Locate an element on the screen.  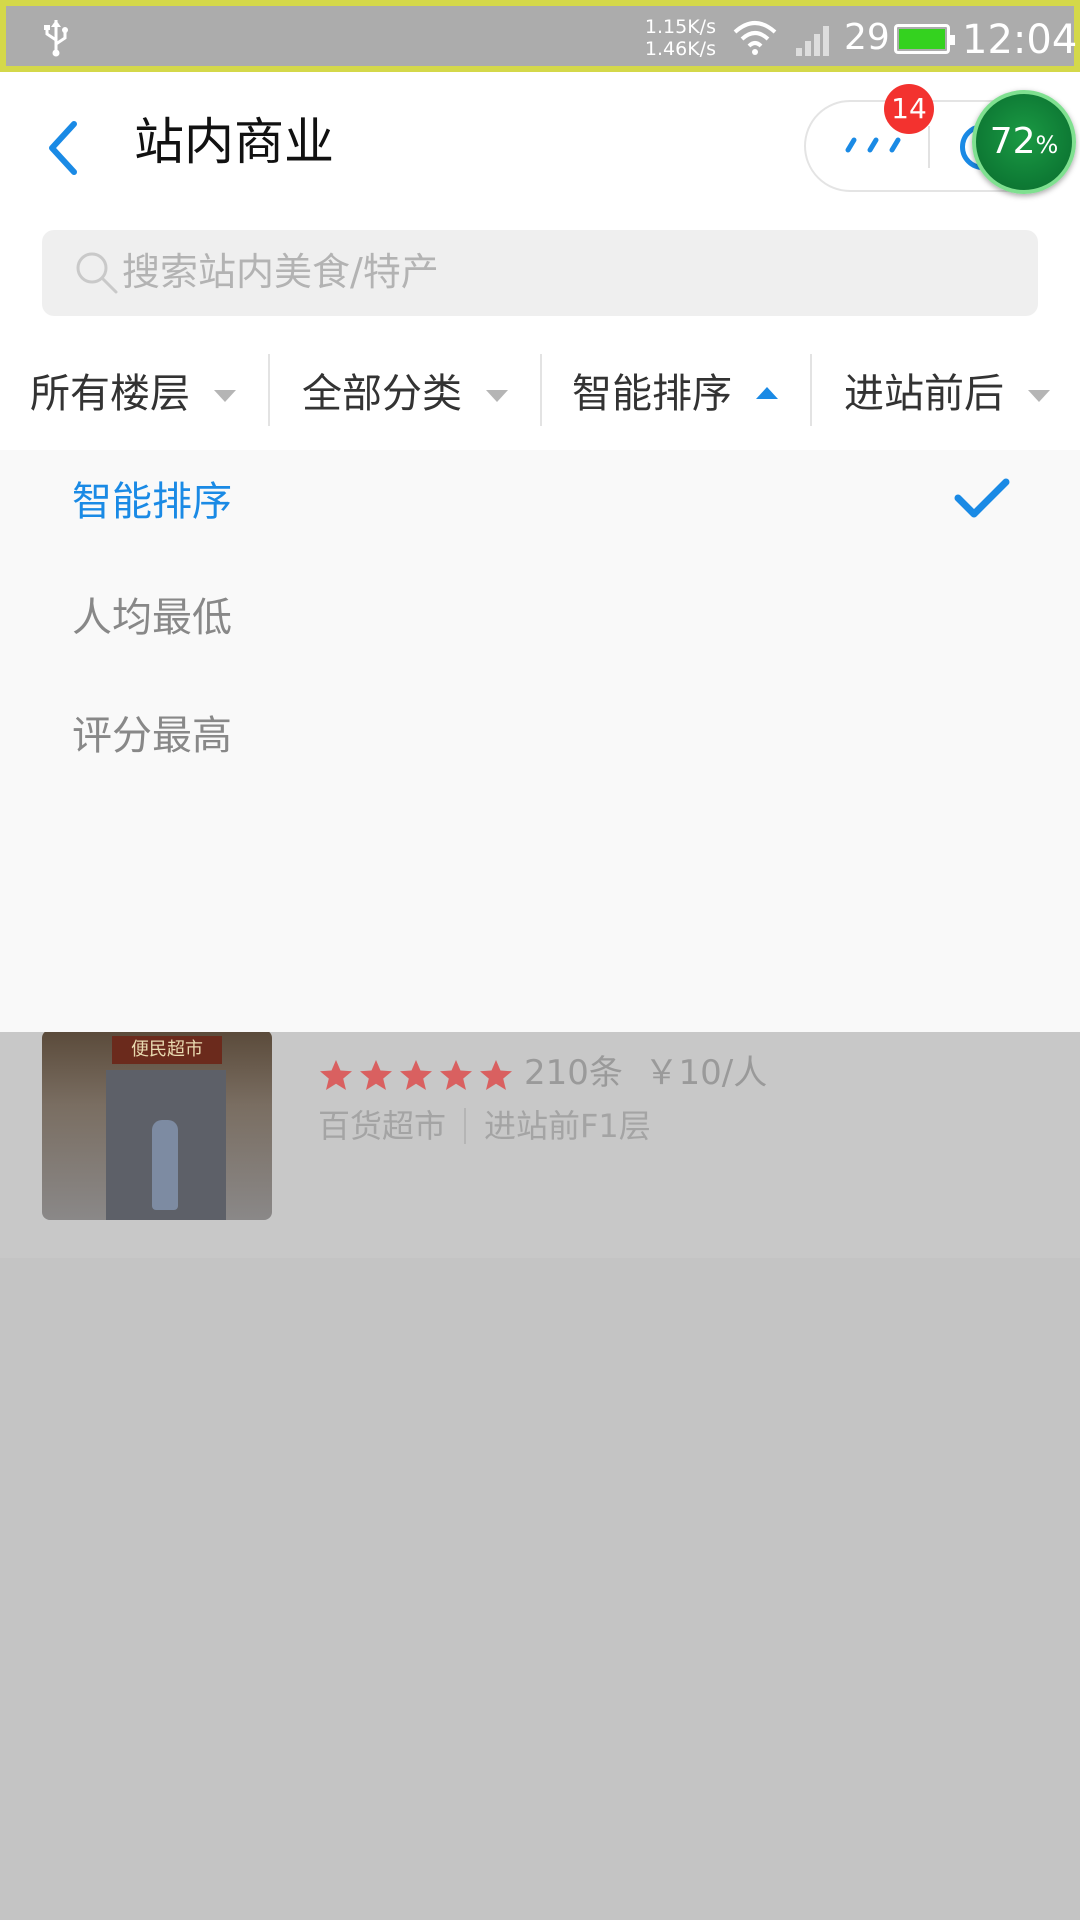
search-input: 搜索站内美食/特产 is located at coordinates (280, 272).